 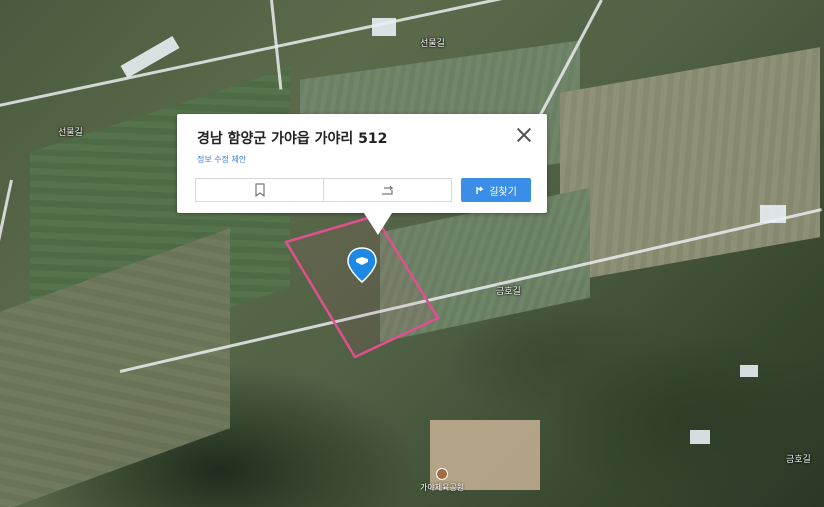 I want to click on popup-action-bar, so click(x=323, y=190).